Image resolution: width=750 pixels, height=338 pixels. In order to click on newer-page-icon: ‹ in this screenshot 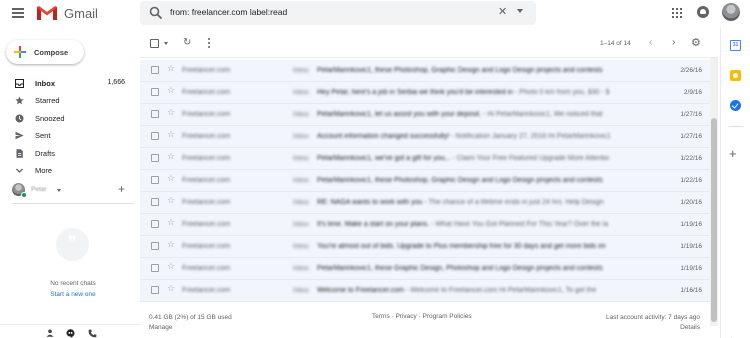, I will do `click(650, 43)`.